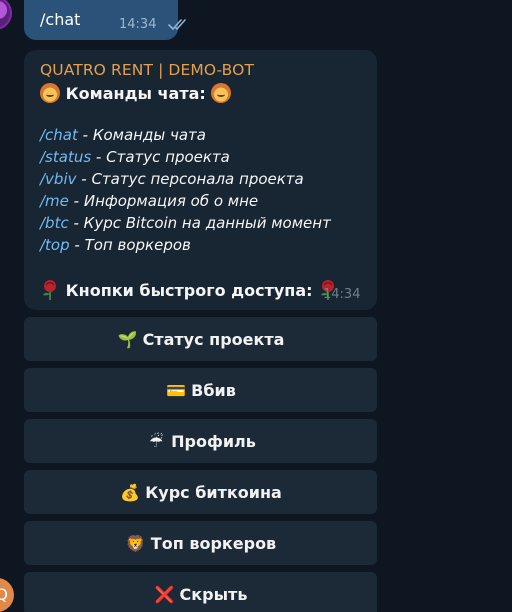  What do you see at coordinates (213, 543) in the screenshot?
I see `top-workers-button-label: Топ воркеров` at bounding box center [213, 543].